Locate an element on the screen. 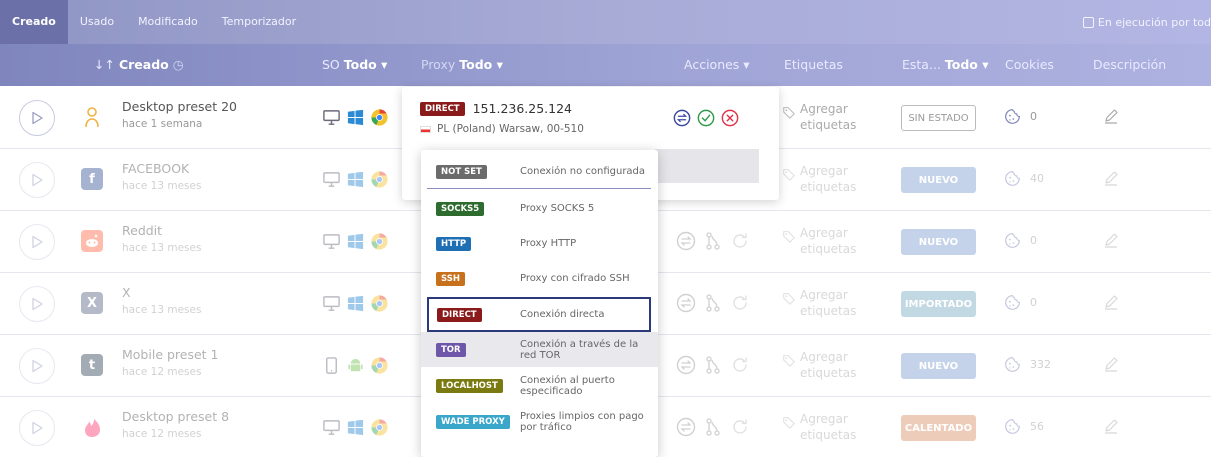 The height and width of the screenshot is (457, 1211). os-column-header: SO Todo ▾ is located at coordinates (354, 65).